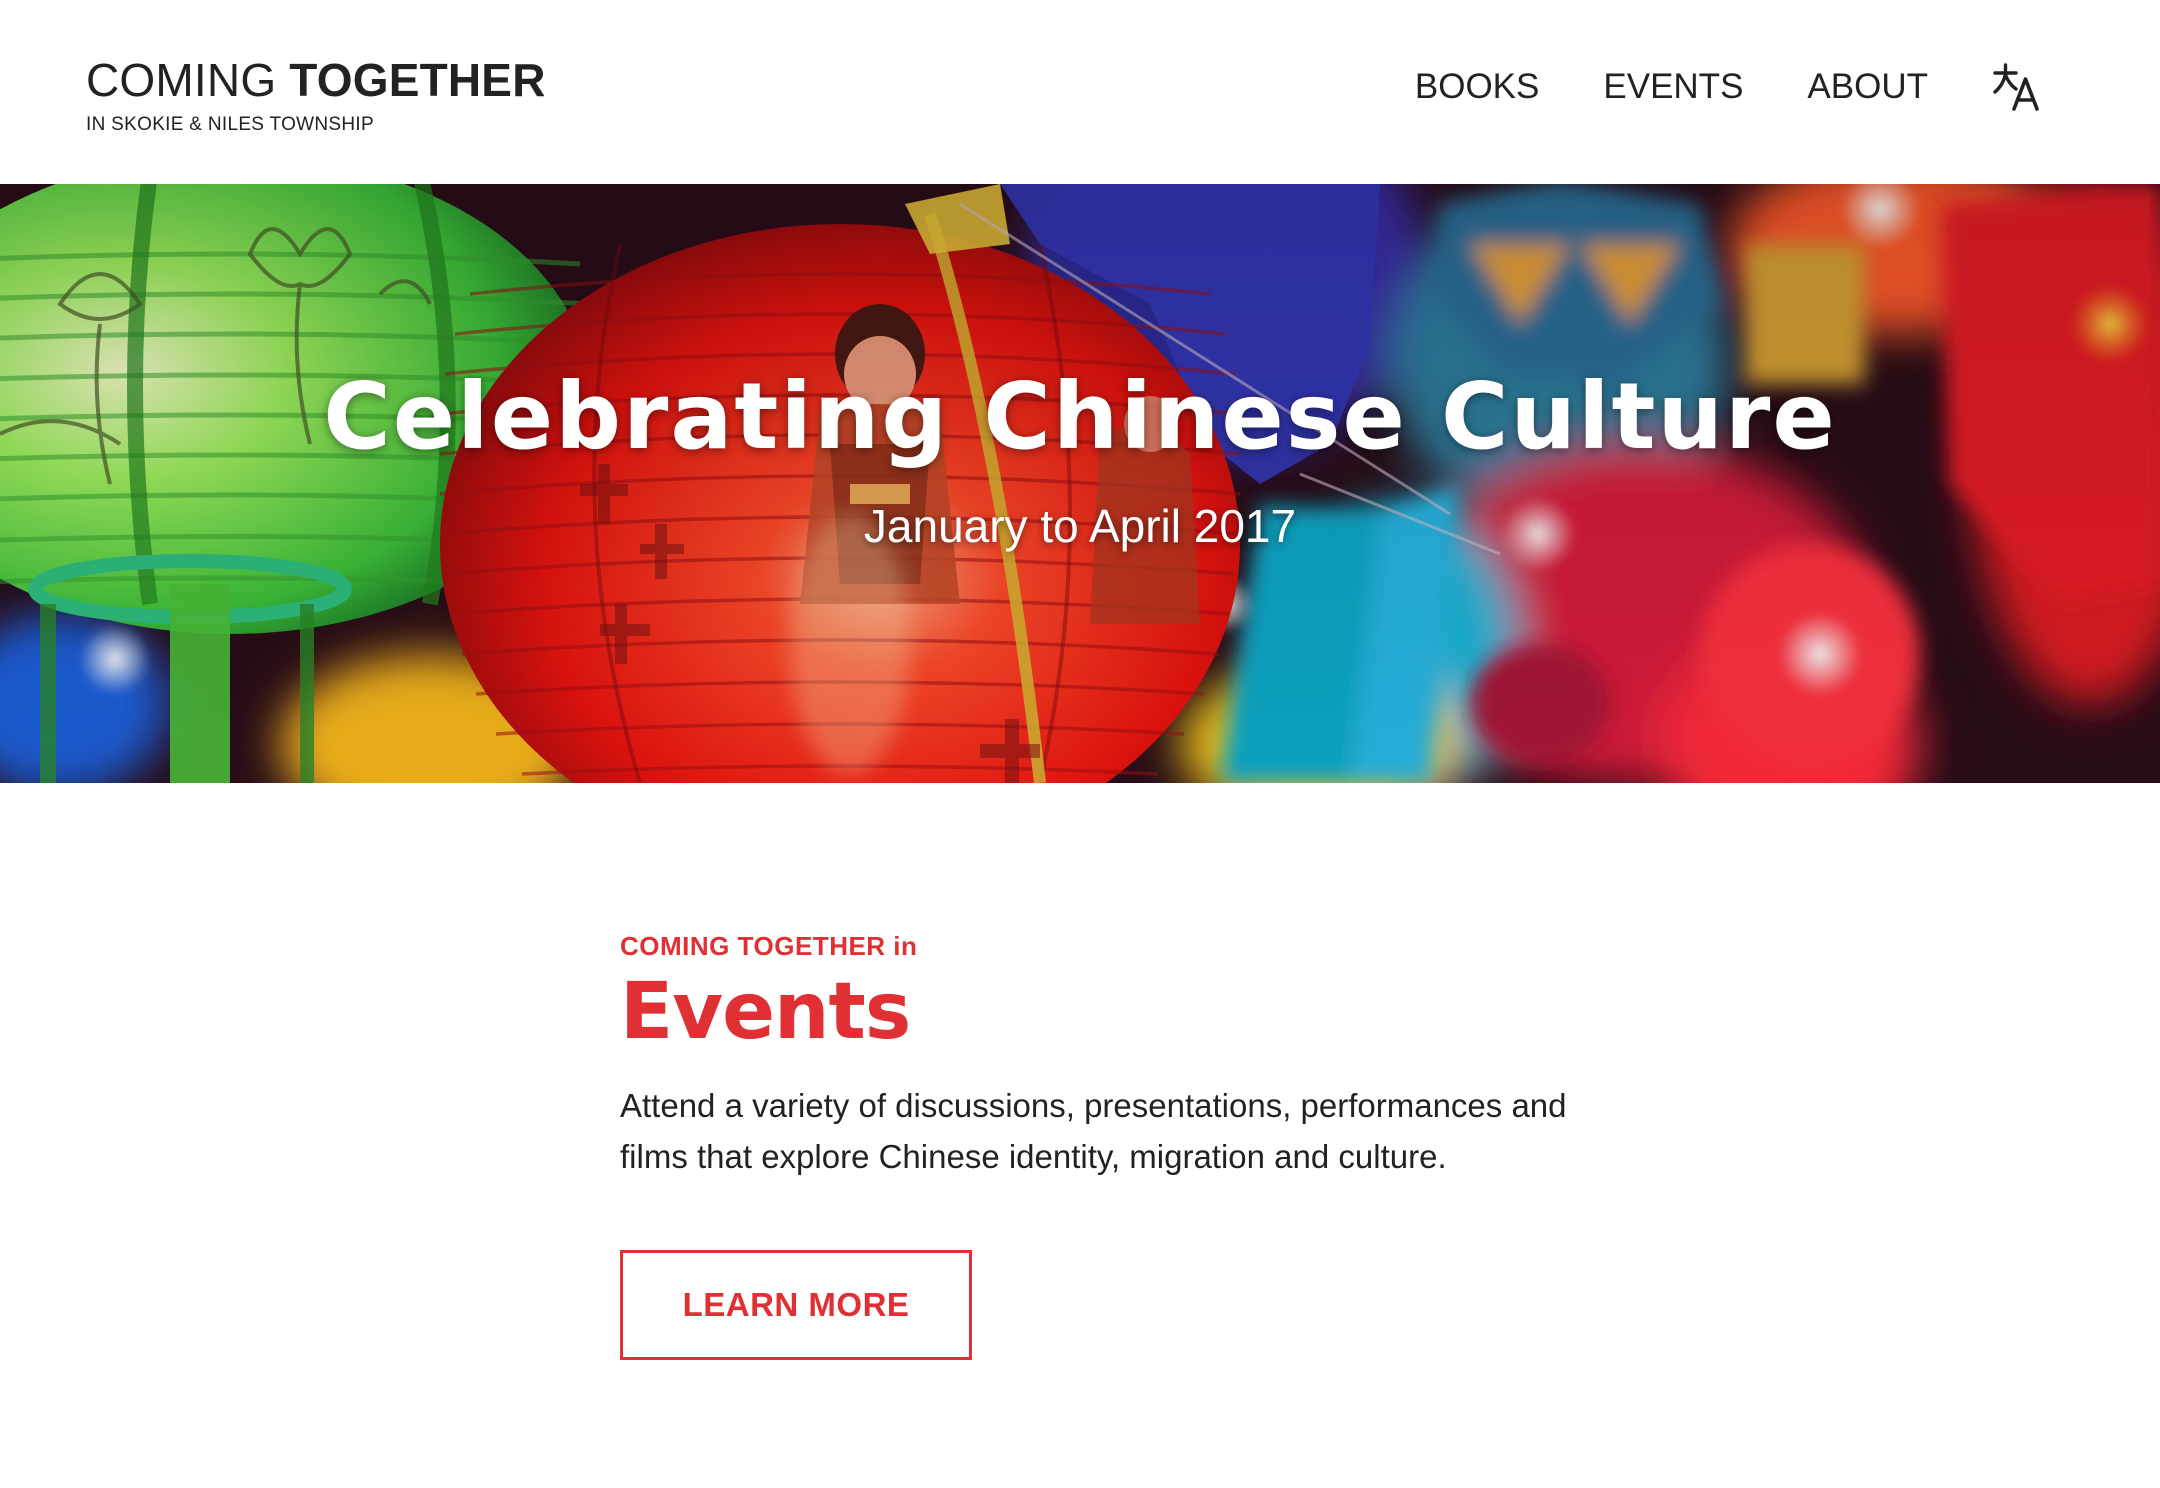  I want to click on logo-subtitle: IN SKOKIE & NILES TOWNSHIP, so click(230, 124).